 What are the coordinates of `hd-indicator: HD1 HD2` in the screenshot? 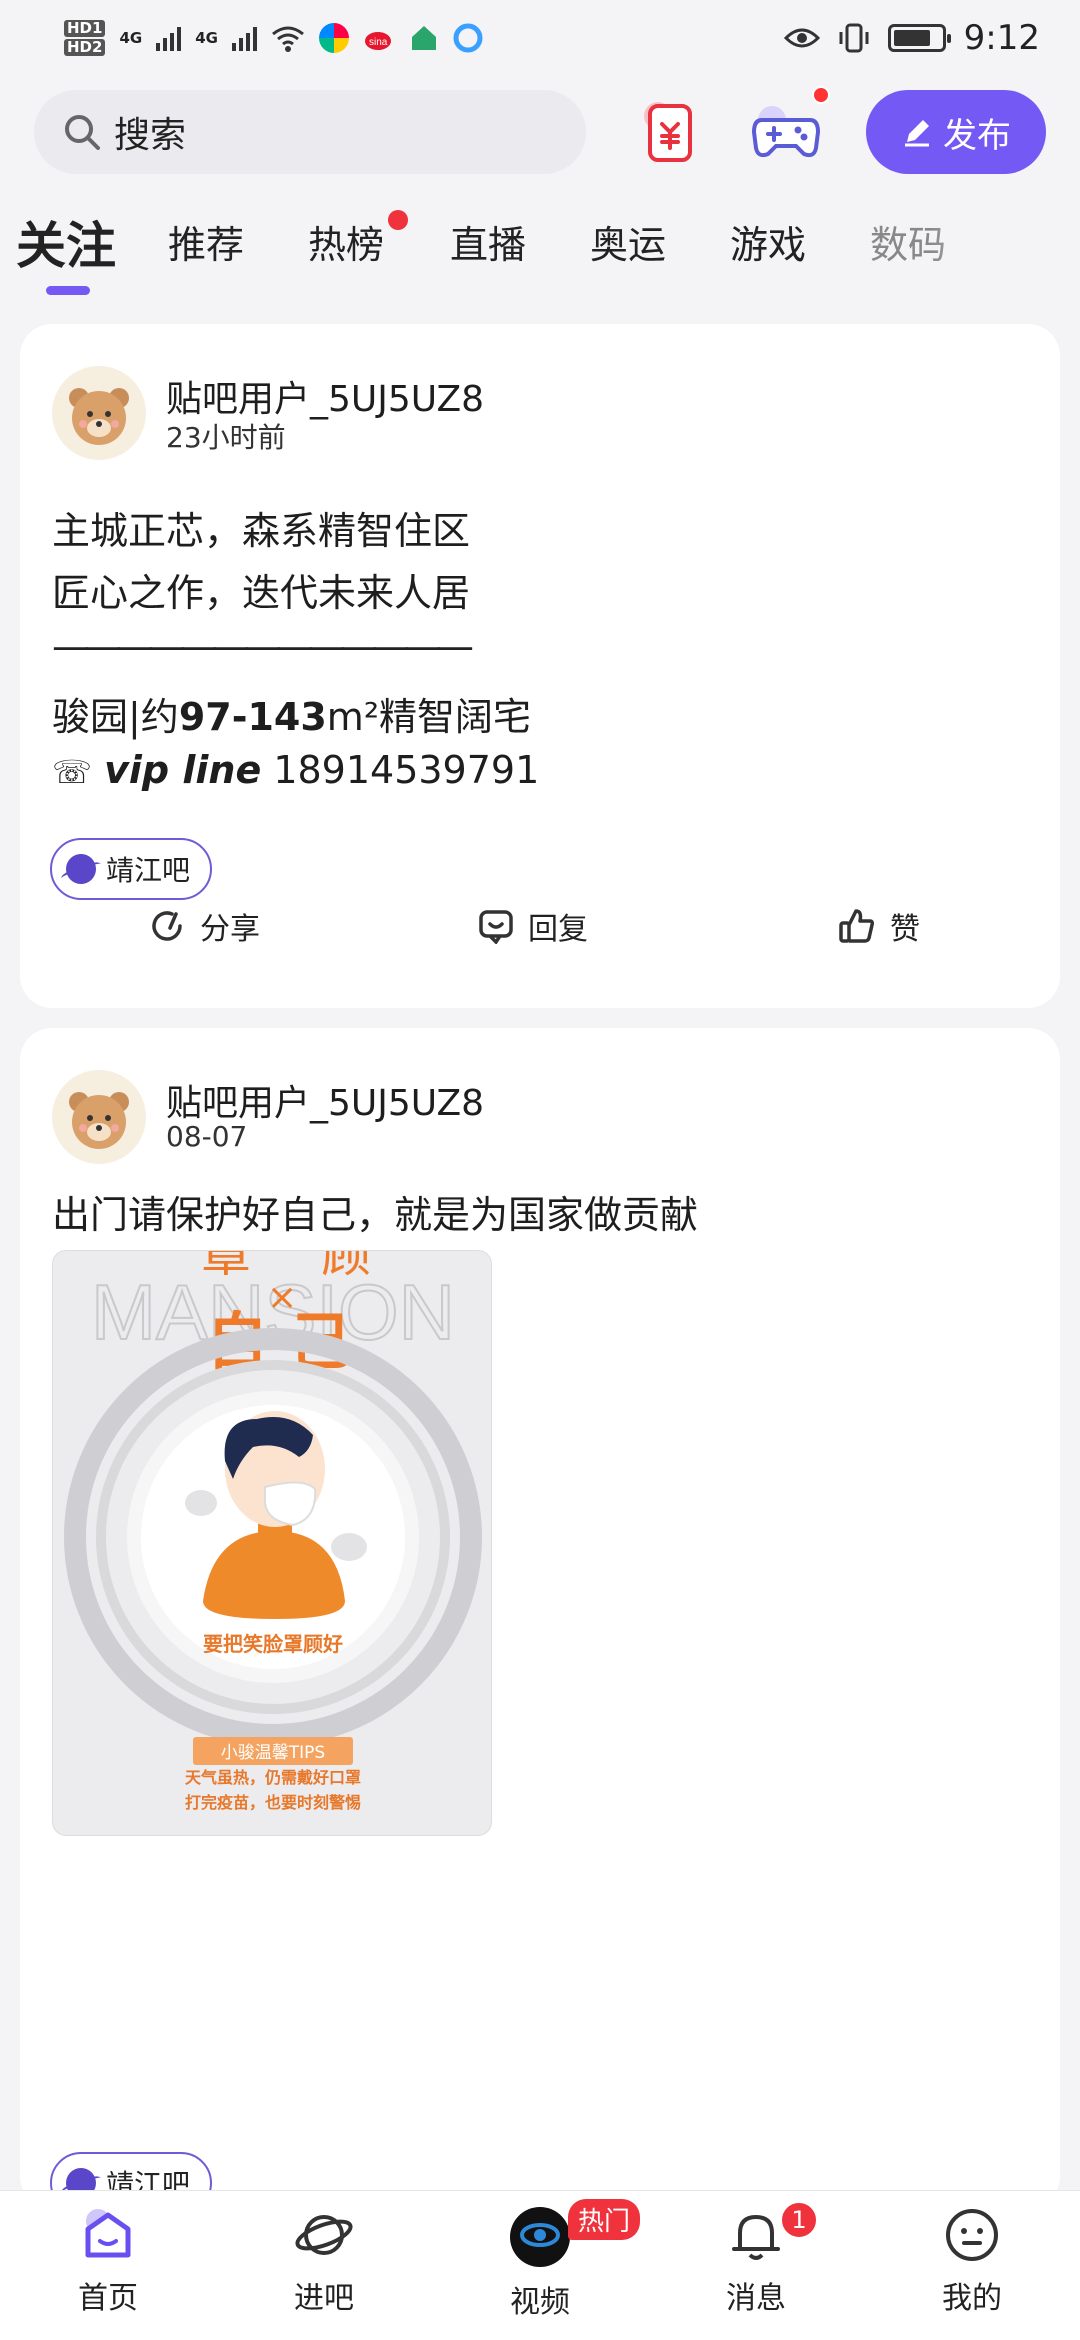 It's located at (85, 38).